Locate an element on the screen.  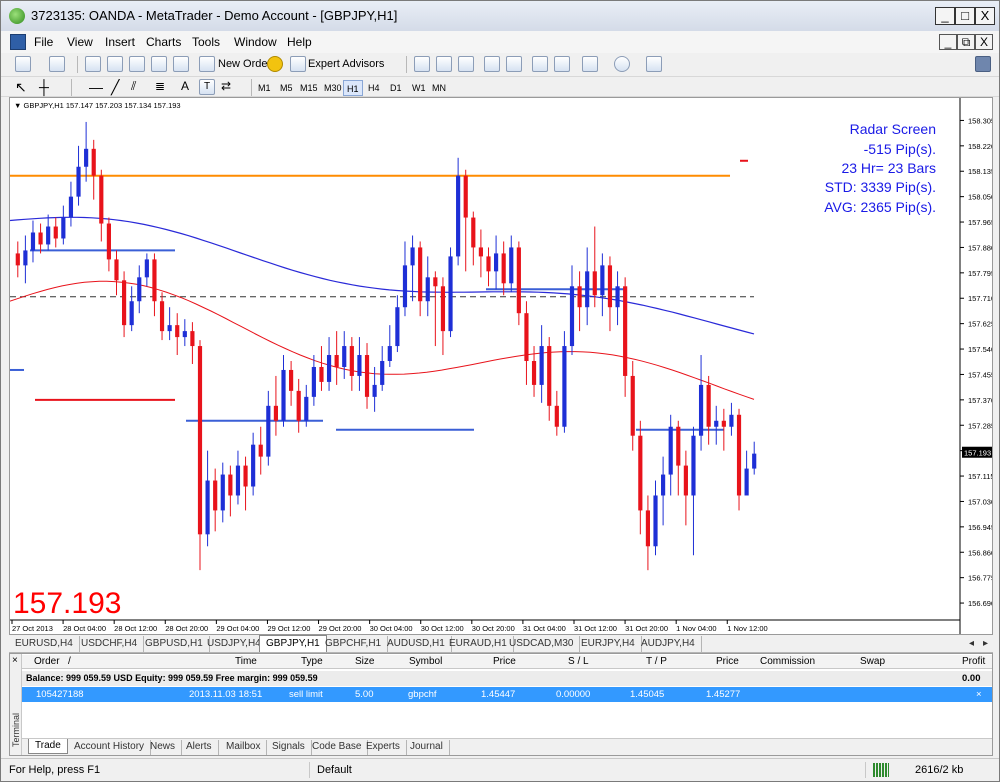
menu-window: Window is located at coordinates (255, 42).